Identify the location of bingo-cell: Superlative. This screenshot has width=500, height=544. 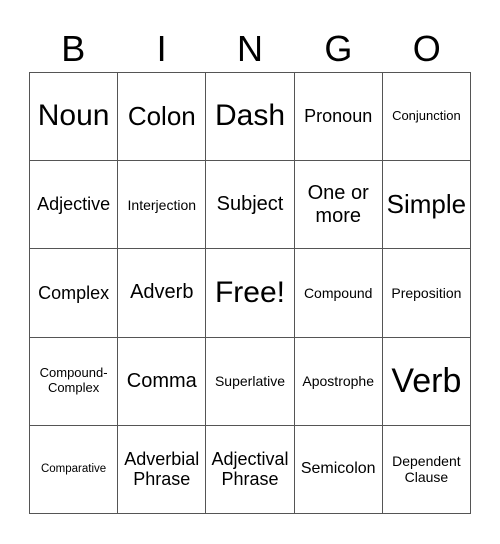
(250, 381).